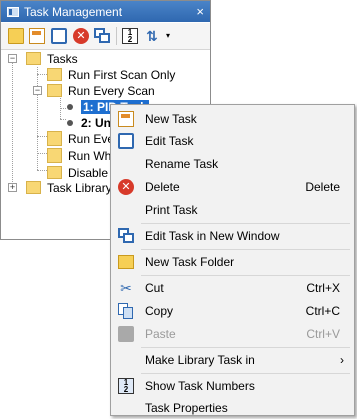  What do you see at coordinates (130, 36) in the screenshot?
I see `show-task-numbers-button: 1 2` at bounding box center [130, 36].